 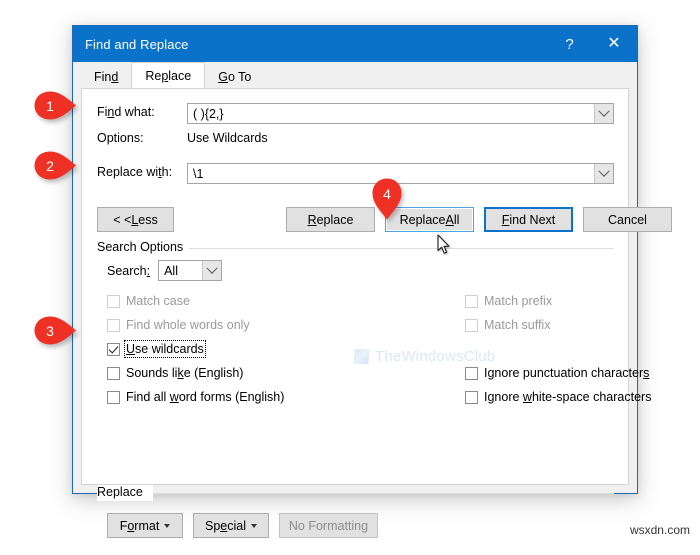 I want to click on checkbox-use-wildcards: Use wildcards, so click(x=156, y=349).